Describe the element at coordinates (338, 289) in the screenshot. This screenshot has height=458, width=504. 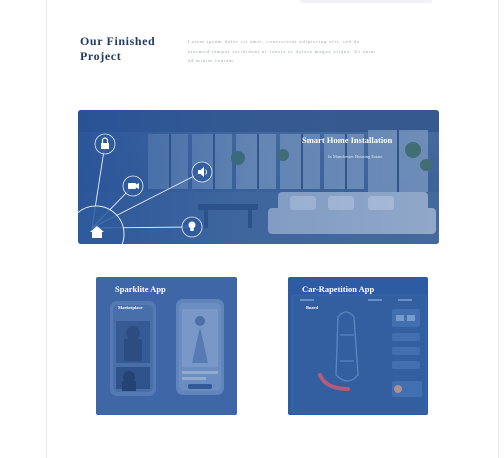
I see `card-title: Car-Rapetition App` at that location.